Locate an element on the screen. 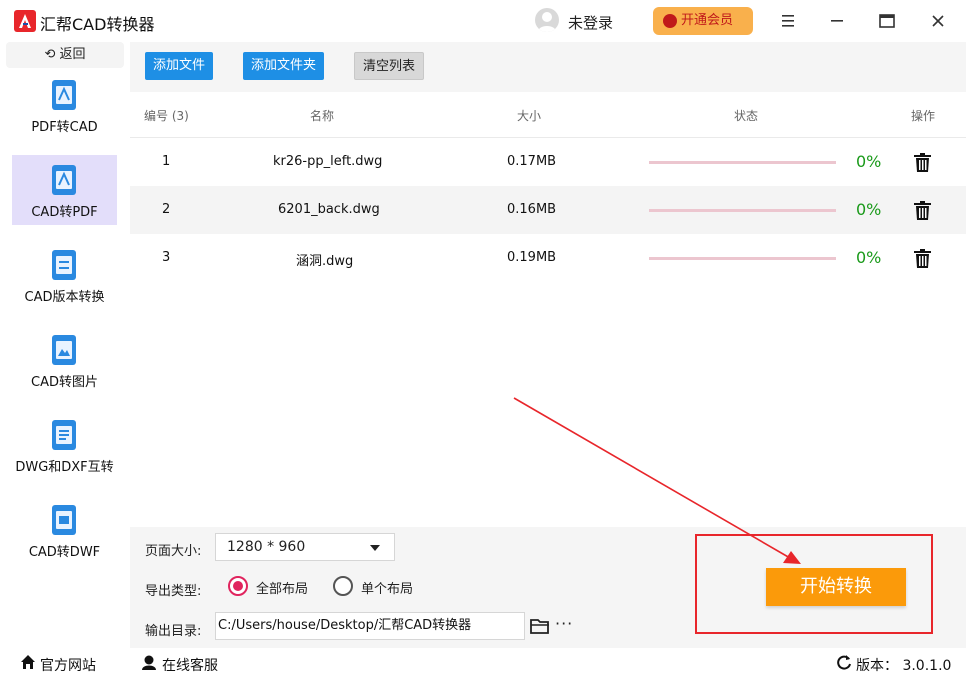 The image size is (966, 679). row-size: 0.17MB is located at coordinates (532, 161).